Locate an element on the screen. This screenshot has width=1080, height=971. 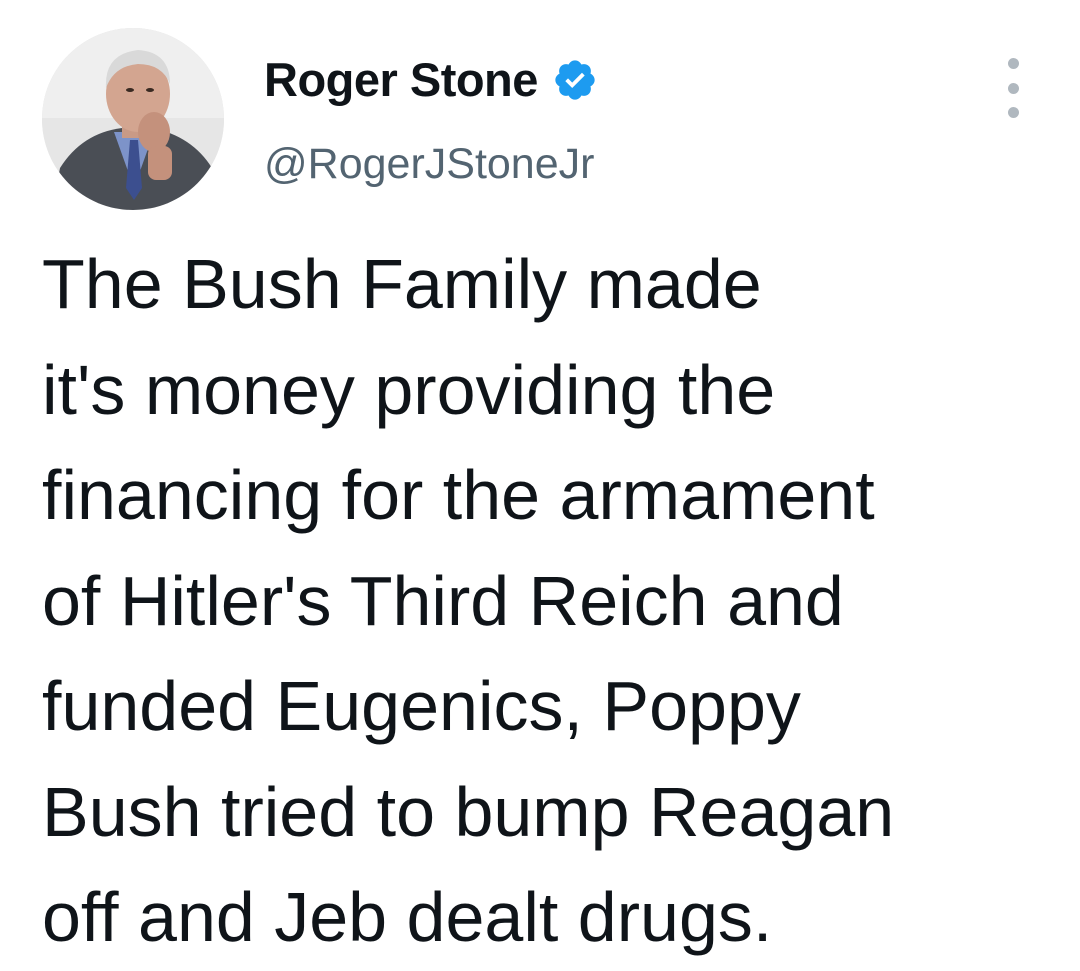
more-options-icon is located at coordinates (1013, 88).